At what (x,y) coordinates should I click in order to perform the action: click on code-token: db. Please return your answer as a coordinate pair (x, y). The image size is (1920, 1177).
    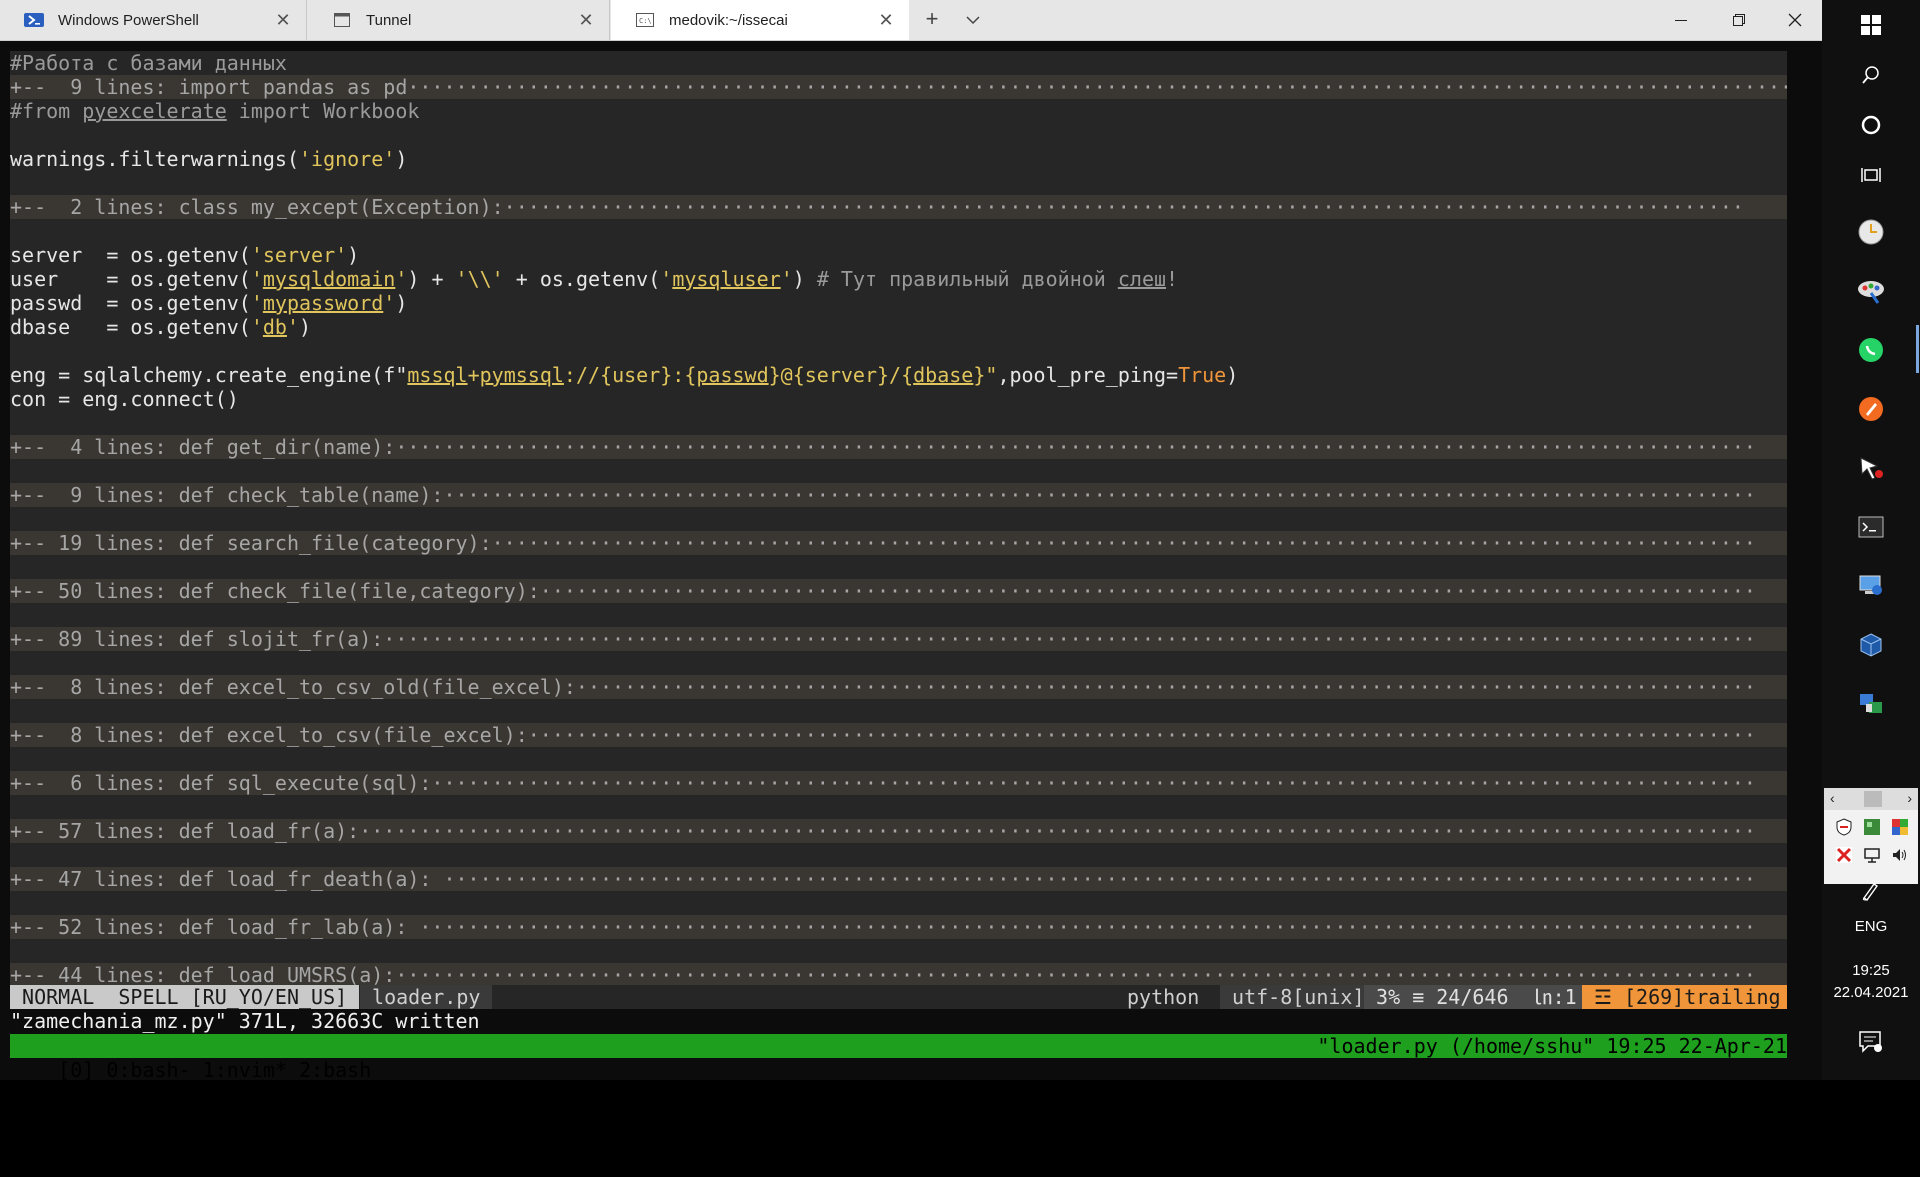
    Looking at the image, I should click on (274, 327).